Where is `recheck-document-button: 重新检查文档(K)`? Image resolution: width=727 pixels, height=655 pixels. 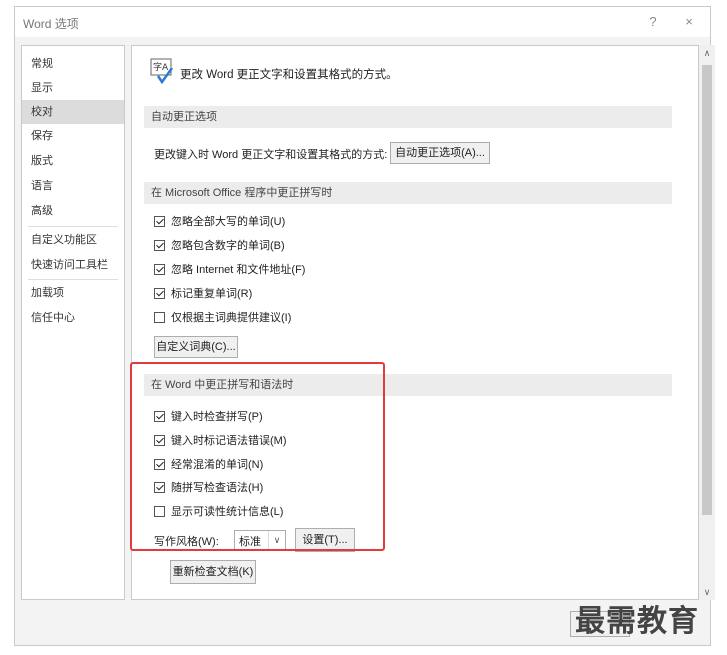
recheck-document-button: 重新检查文档(K) is located at coordinates (213, 572).